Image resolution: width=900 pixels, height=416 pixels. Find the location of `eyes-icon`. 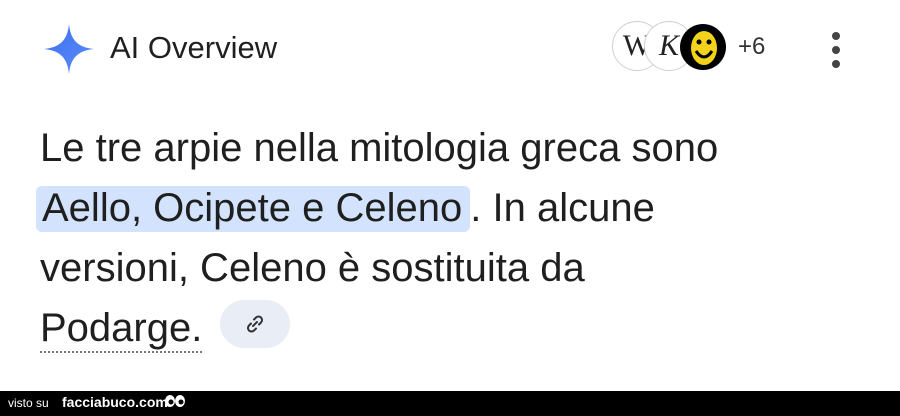

eyes-icon is located at coordinates (175, 401).